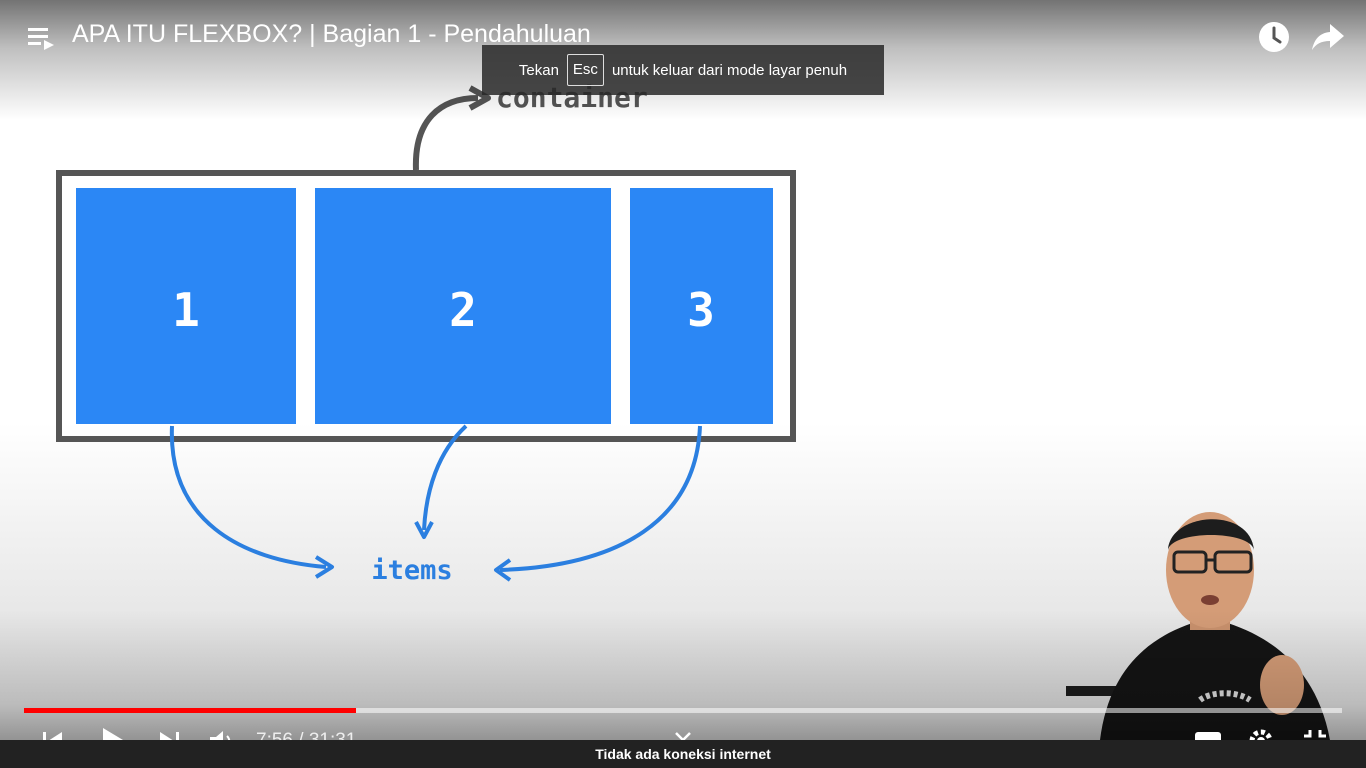  Describe the element at coordinates (248, 497) in the screenshot. I see `item-1-arrow` at that location.